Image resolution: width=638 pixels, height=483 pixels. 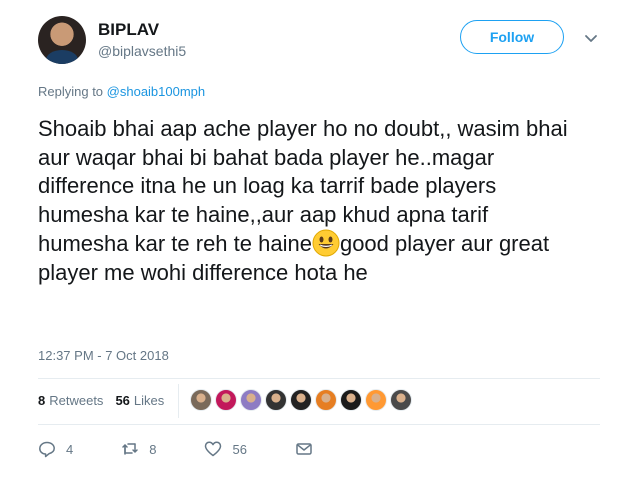 I want to click on divider-bottom, so click(x=319, y=424).